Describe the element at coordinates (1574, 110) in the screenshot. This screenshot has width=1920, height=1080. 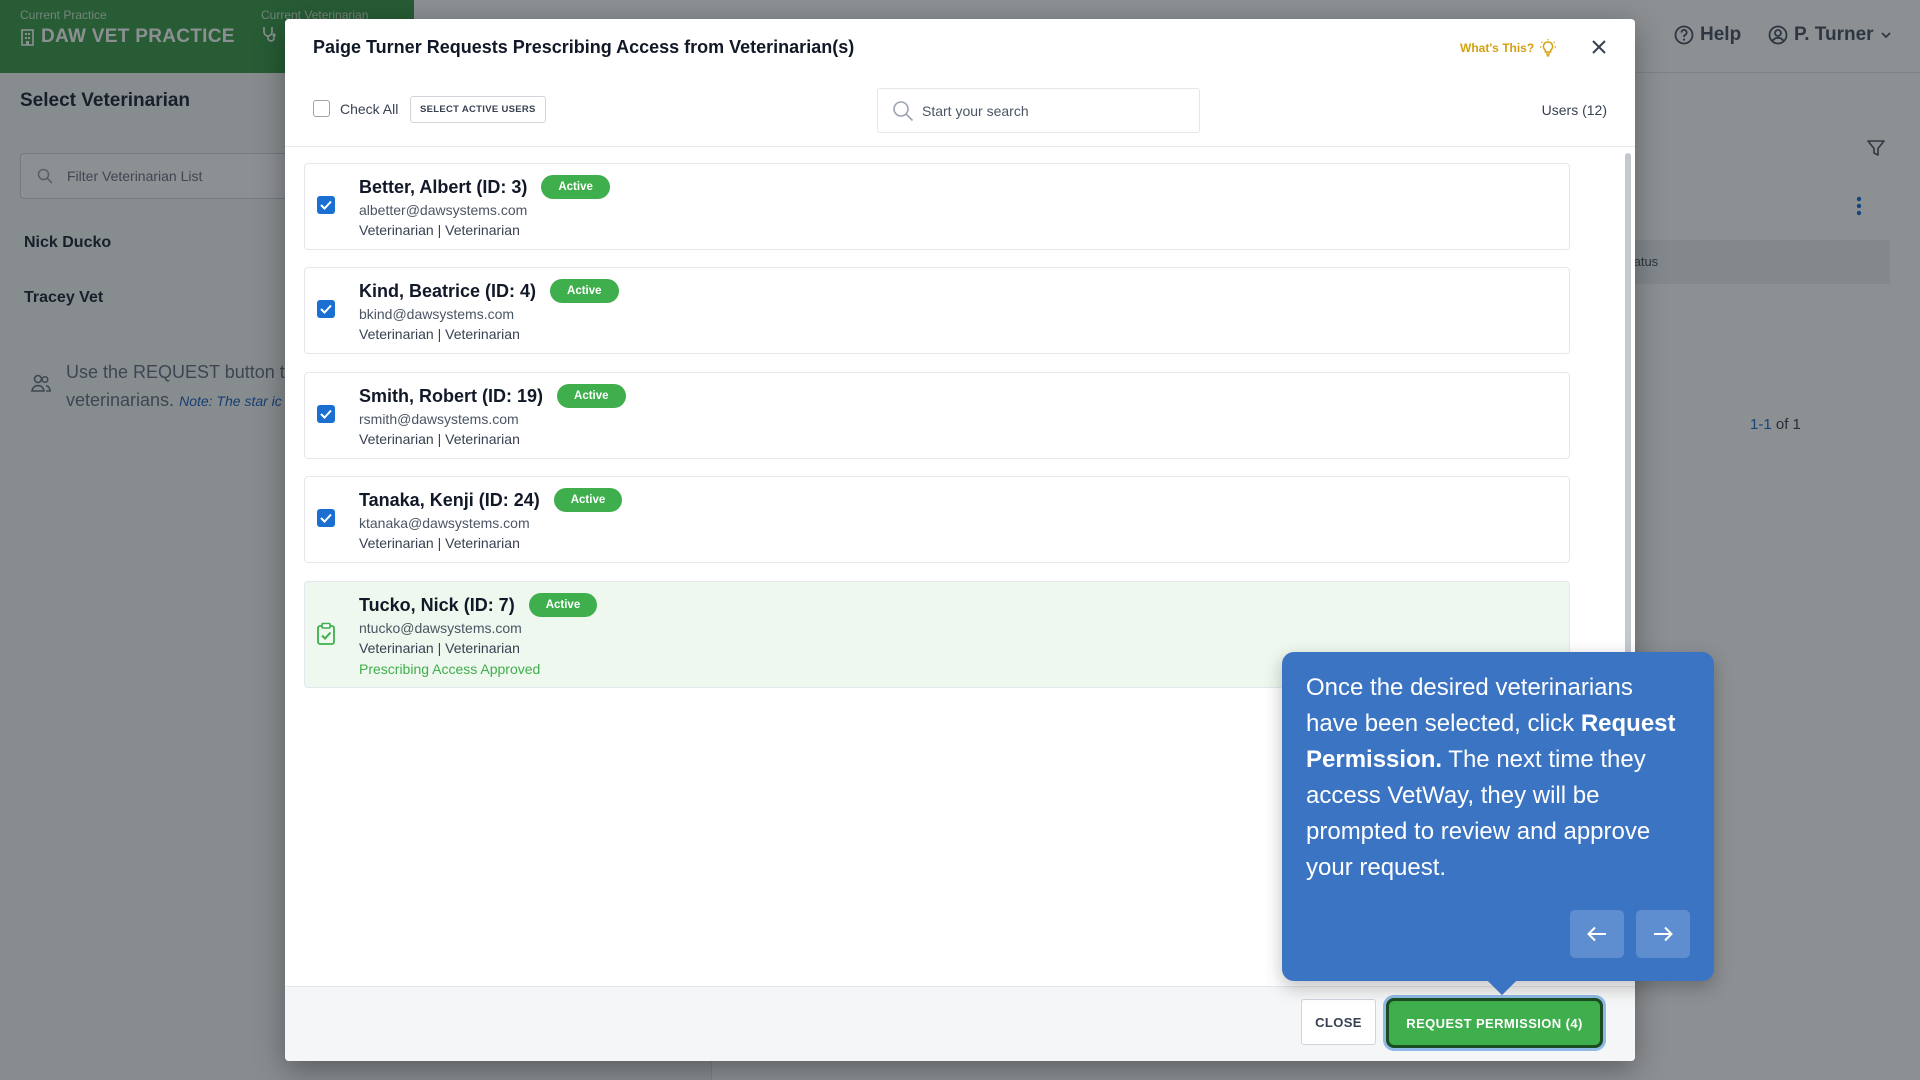
I see `users-count: Users (12)` at that location.